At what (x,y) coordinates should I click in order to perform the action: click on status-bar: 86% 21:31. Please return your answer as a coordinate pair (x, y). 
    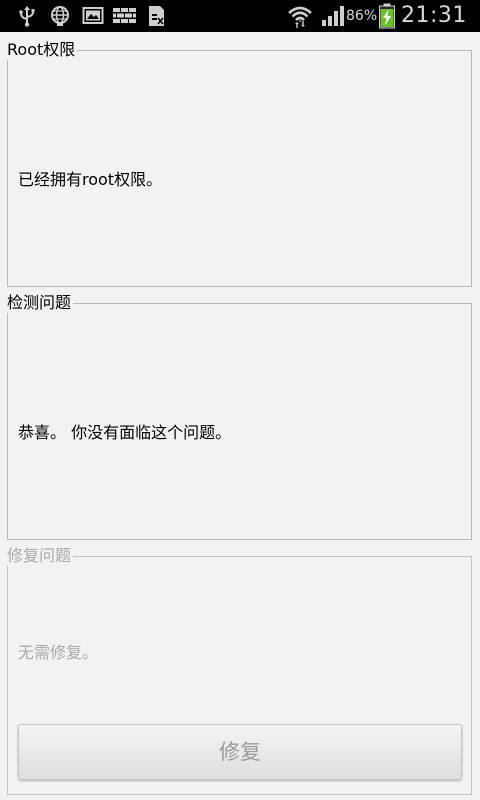
    Looking at the image, I should click on (240, 16).